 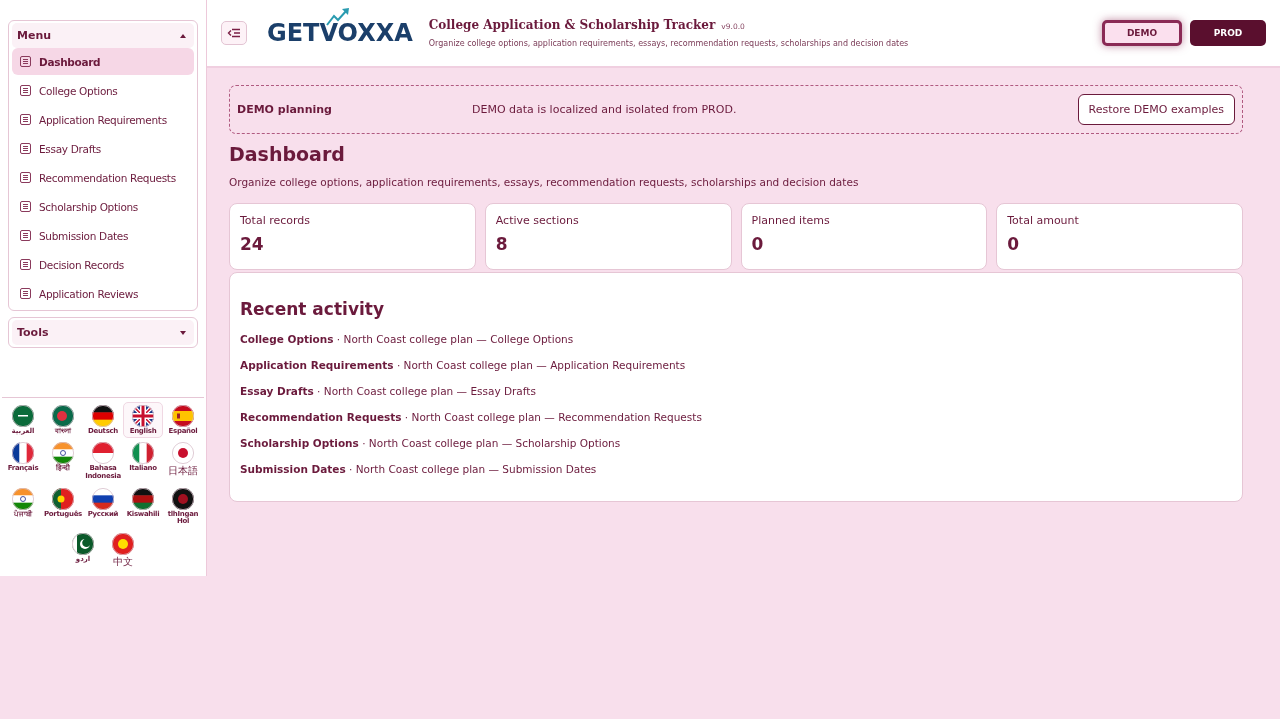 I want to click on activity-entry: Recommendation Requests · North Coast college plan — Recommendation Requests, so click(x=471, y=417).